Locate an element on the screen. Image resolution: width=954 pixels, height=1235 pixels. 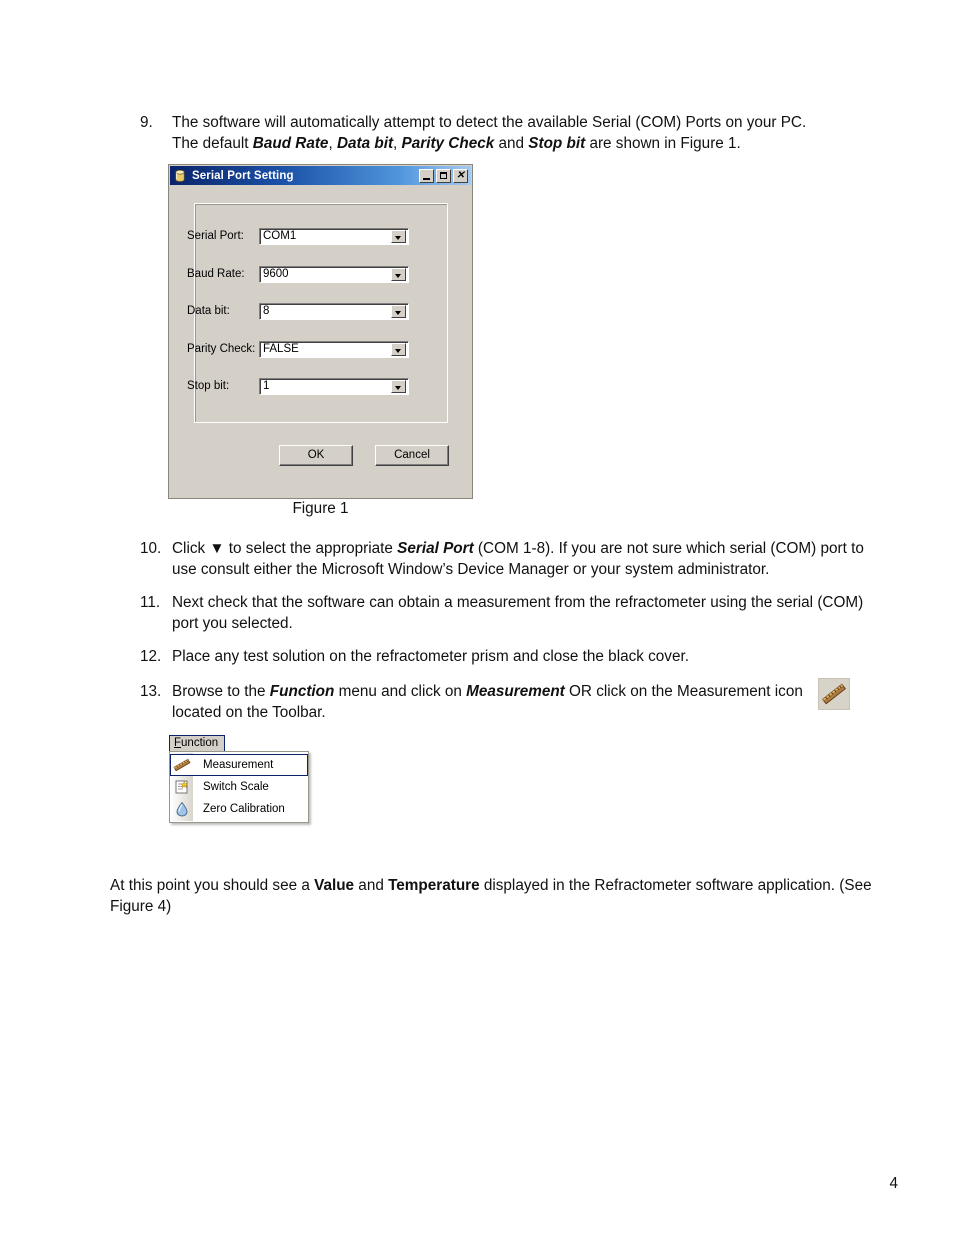
field-parity-check: Parity Check: FALSE is located at coordinates (298, 349).